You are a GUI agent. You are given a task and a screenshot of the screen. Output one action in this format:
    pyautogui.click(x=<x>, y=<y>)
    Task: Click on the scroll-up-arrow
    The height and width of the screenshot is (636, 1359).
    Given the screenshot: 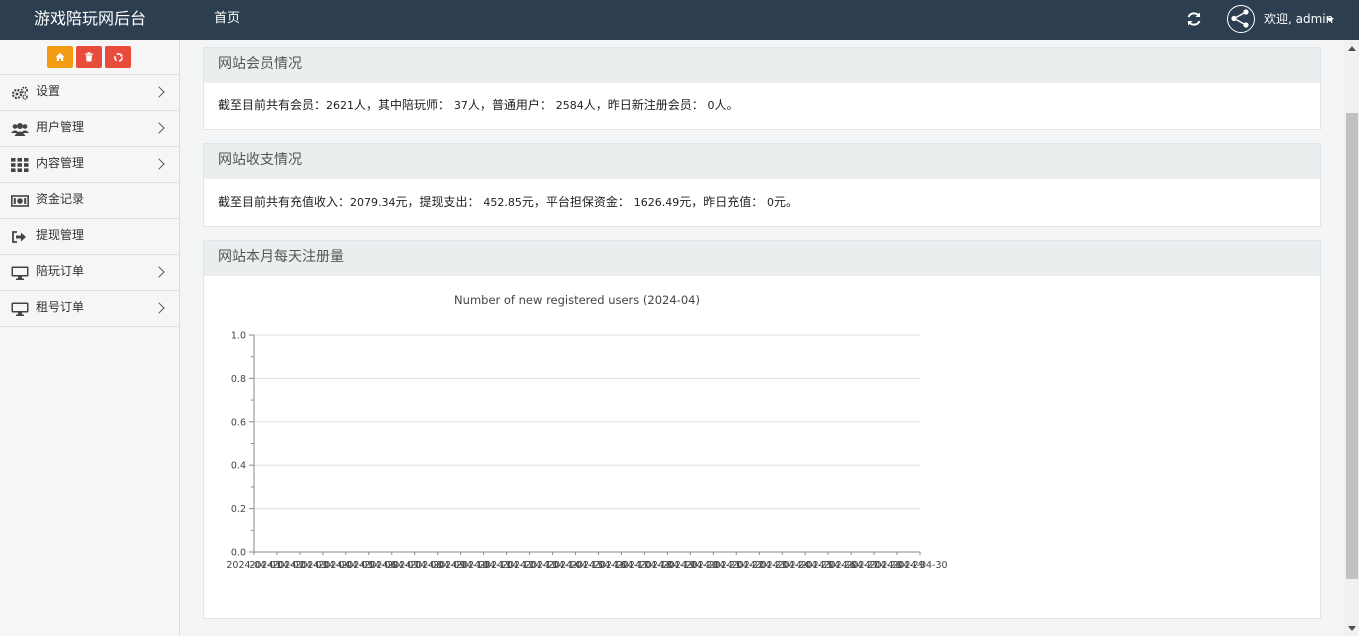 What is the action you would take?
    pyautogui.click(x=1352, y=48)
    